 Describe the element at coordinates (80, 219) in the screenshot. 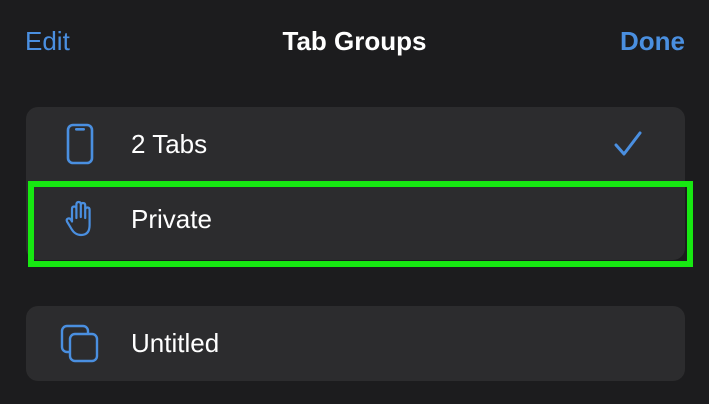

I see `hand-raised-icon` at that location.